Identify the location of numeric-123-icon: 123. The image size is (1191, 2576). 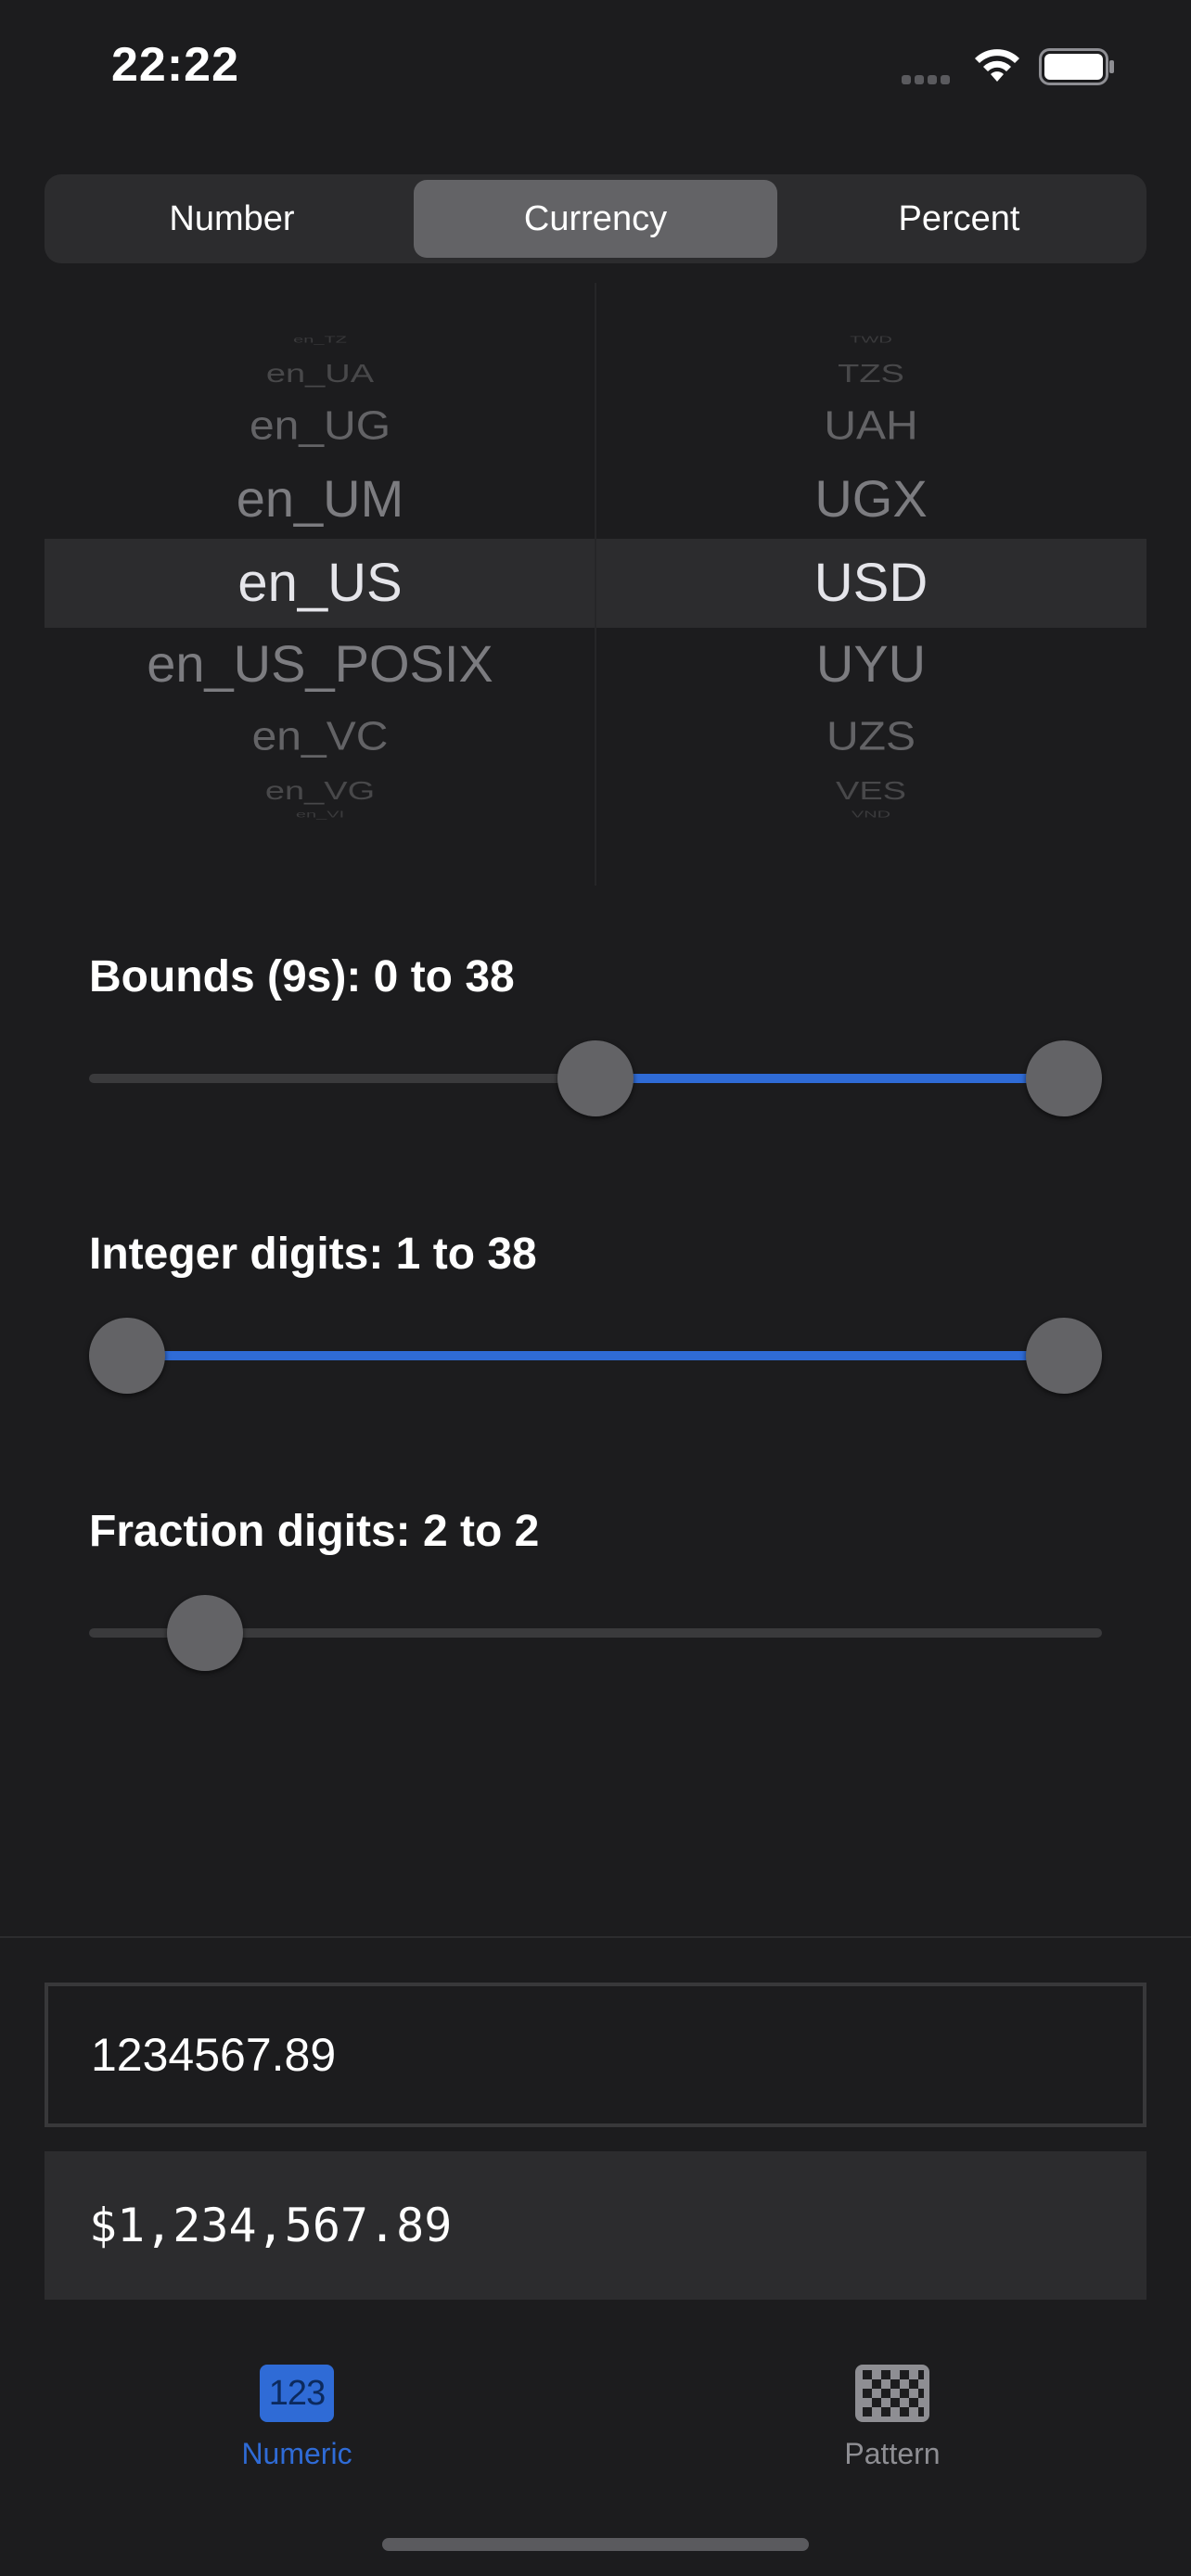
(297, 2393).